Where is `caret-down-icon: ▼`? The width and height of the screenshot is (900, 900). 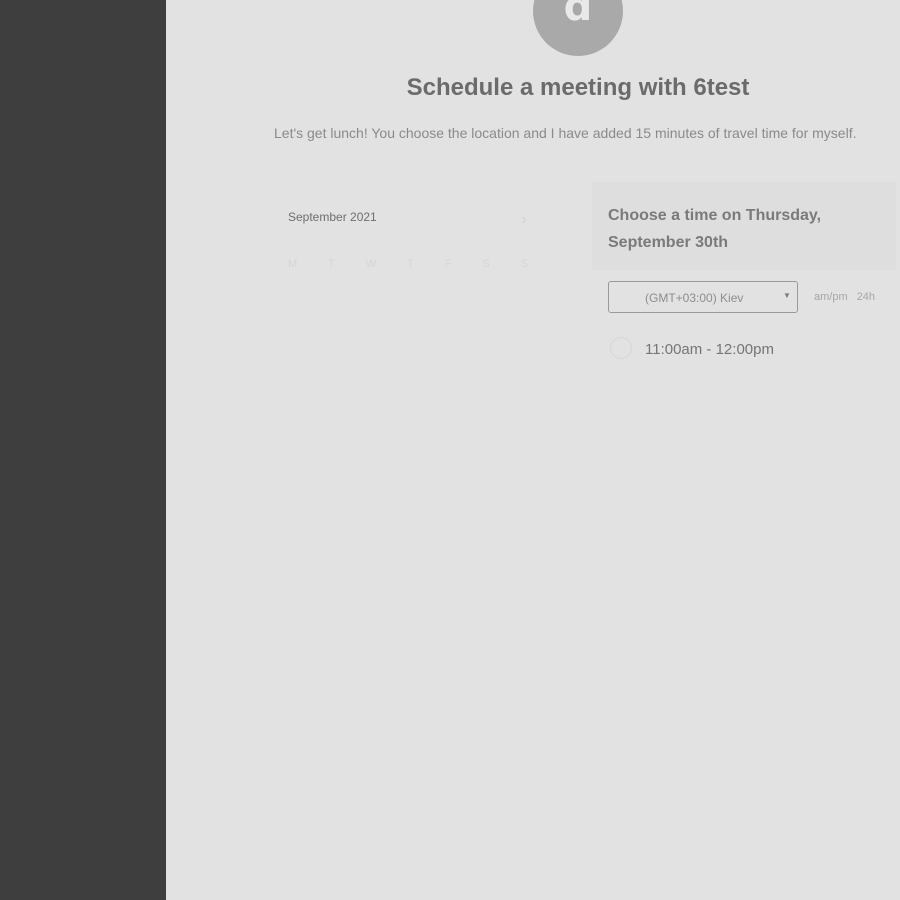 caret-down-icon: ▼ is located at coordinates (787, 295).